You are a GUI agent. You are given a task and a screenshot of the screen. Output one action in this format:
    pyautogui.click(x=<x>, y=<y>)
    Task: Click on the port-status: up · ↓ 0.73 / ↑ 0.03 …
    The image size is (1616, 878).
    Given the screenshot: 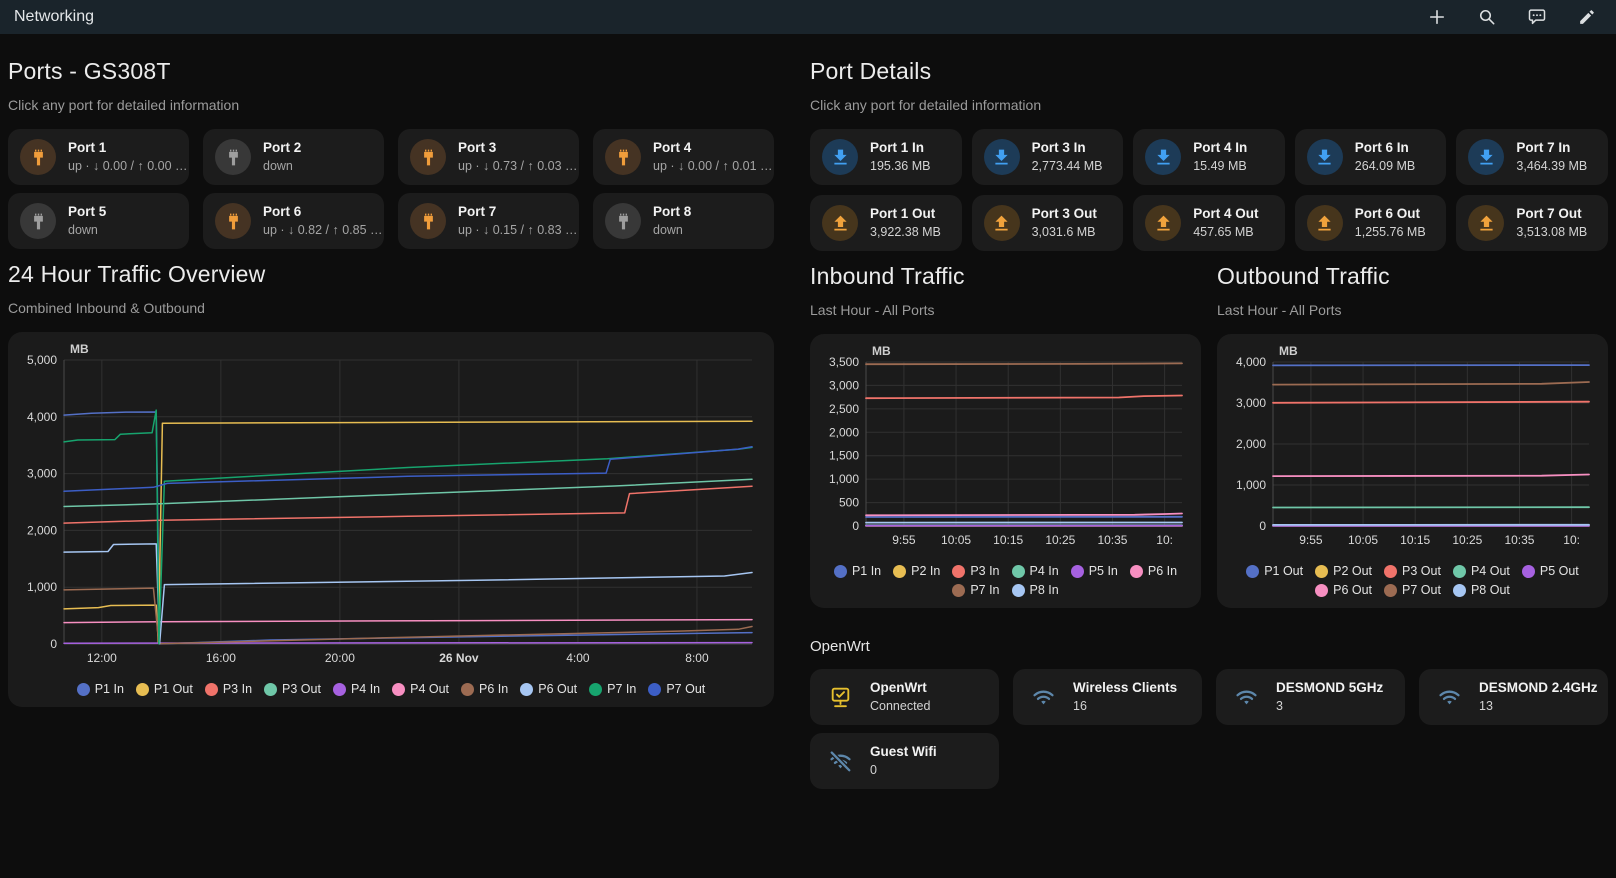 What is the action you would take?
    pyautogui.click(x=518, y=166)
    